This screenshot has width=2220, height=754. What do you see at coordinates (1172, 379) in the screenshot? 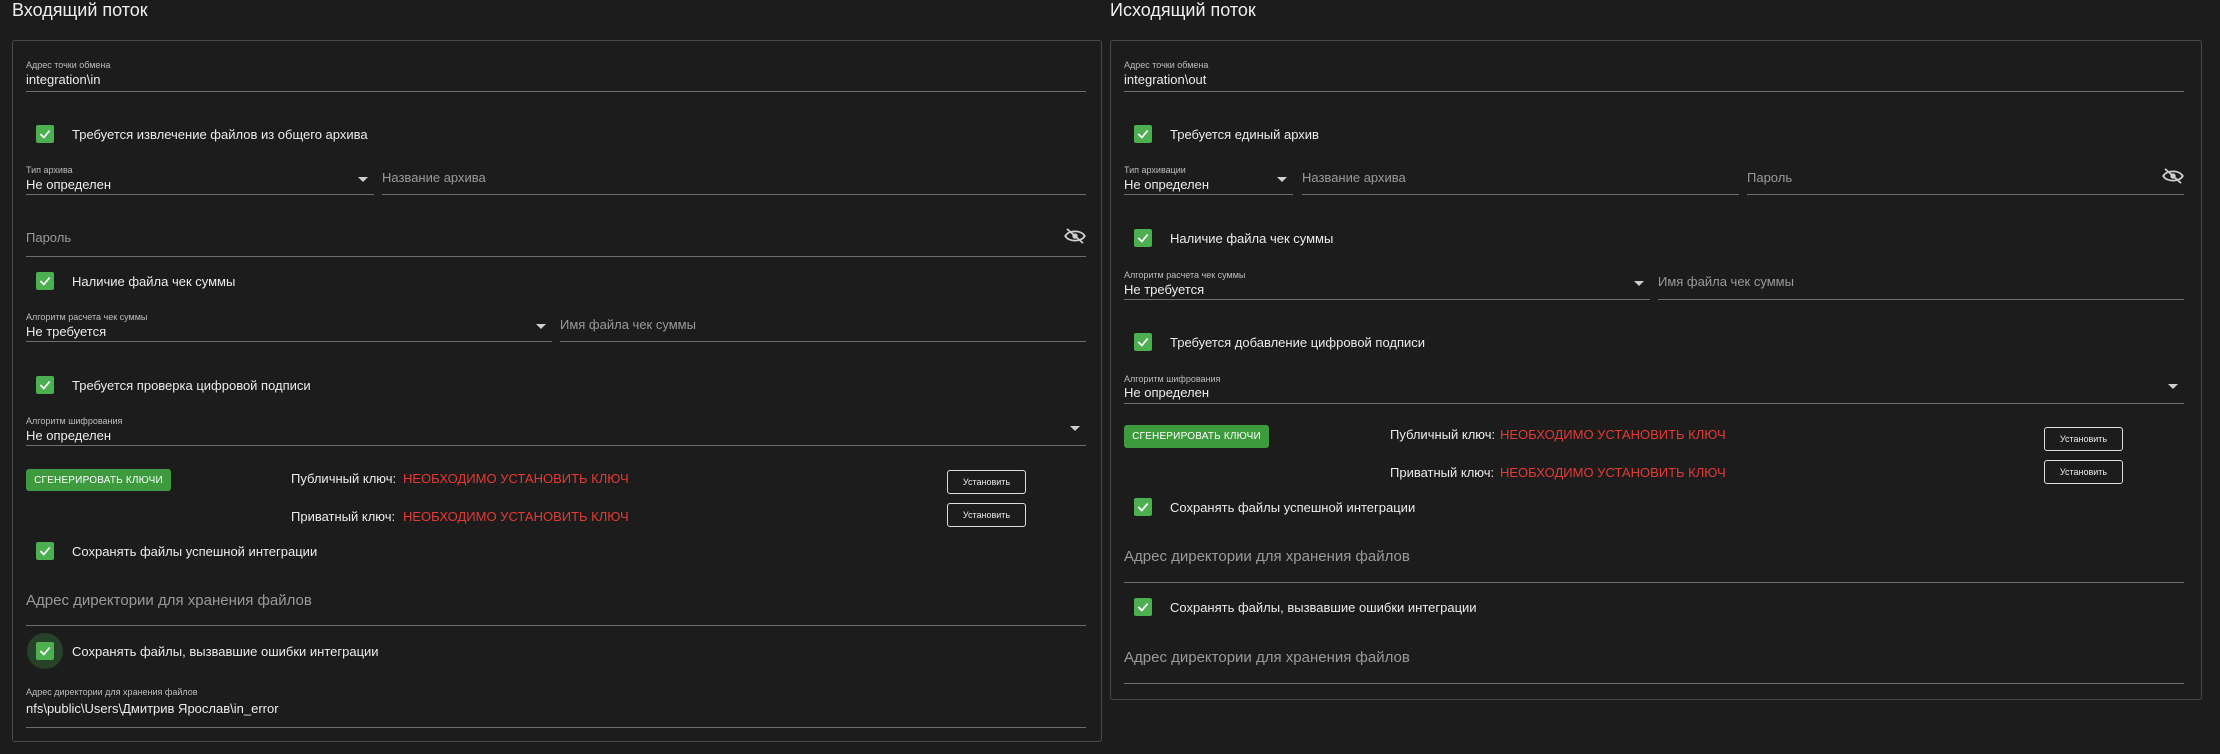
I see `field-label: Алгоритм шифрования` at bounding box center [1172, 379].